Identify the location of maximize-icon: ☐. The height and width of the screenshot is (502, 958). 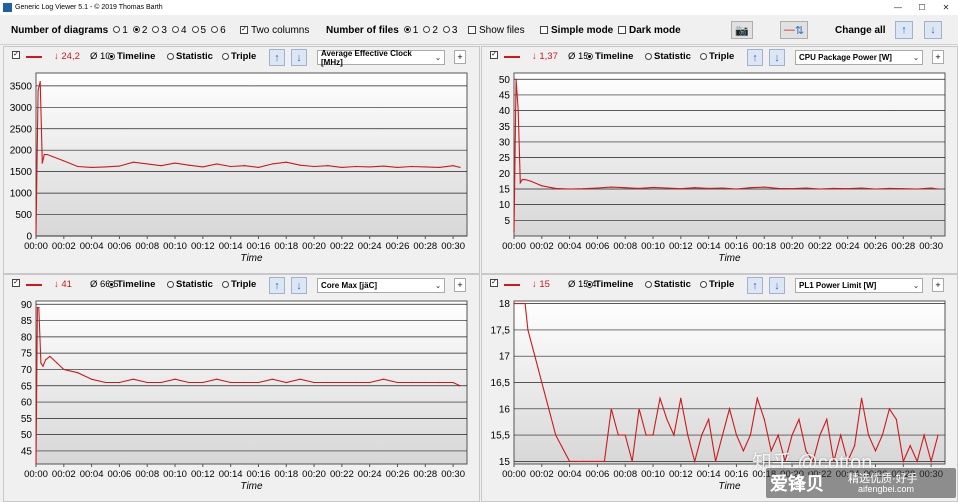
(922, 7).